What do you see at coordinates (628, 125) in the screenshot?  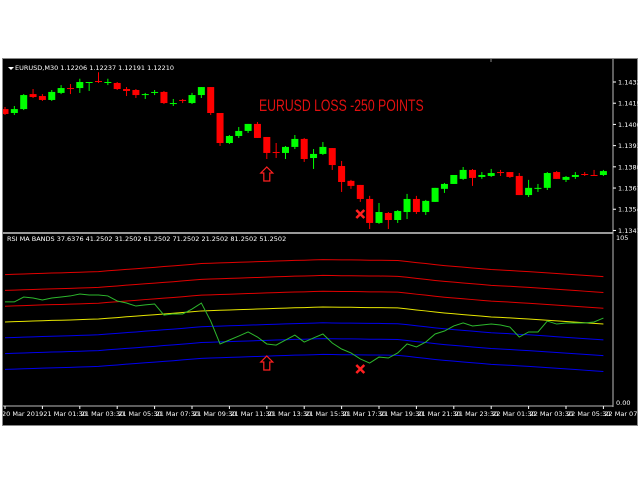 I see `price-tick-label: 1.14060` at bounding box center [628, 125].